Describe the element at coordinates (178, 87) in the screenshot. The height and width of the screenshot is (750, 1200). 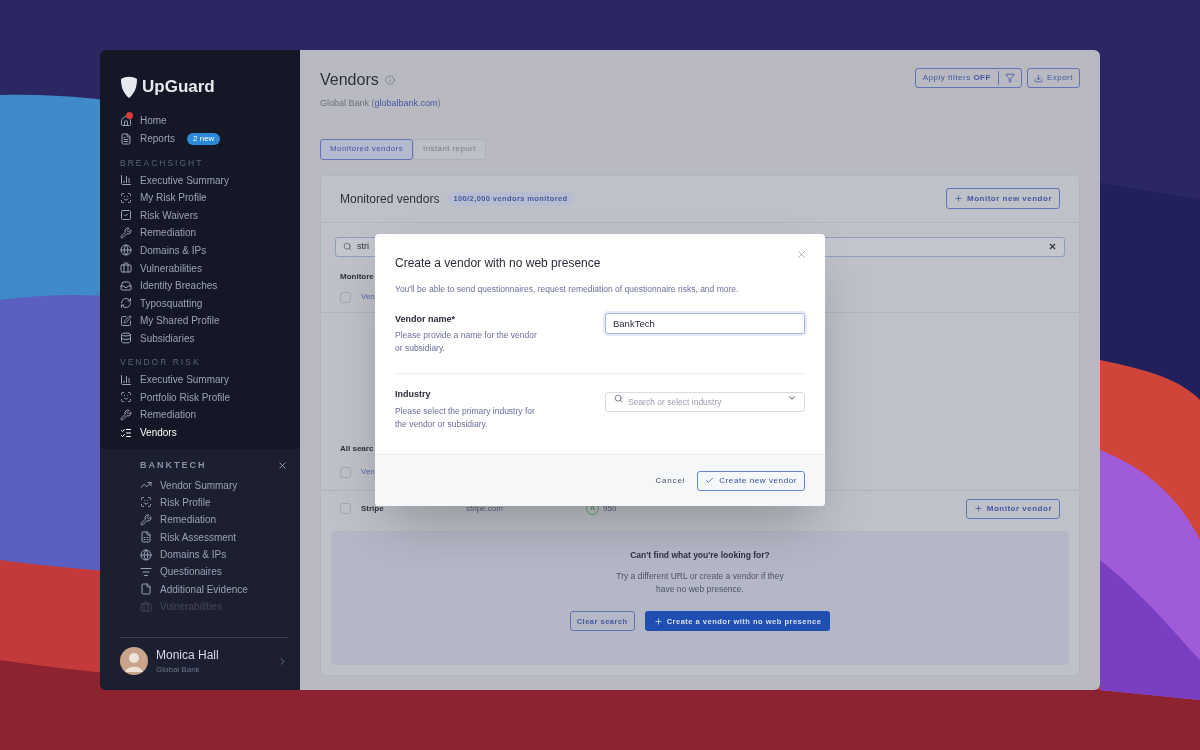
I see `logo-text: UpGuard` at that location.